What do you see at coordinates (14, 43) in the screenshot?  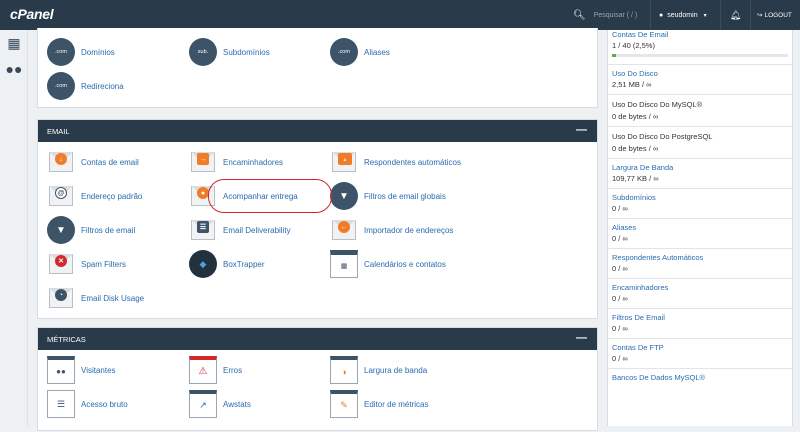 I see `tools-grid-icon: ▦` at bounding box center [14, 43].